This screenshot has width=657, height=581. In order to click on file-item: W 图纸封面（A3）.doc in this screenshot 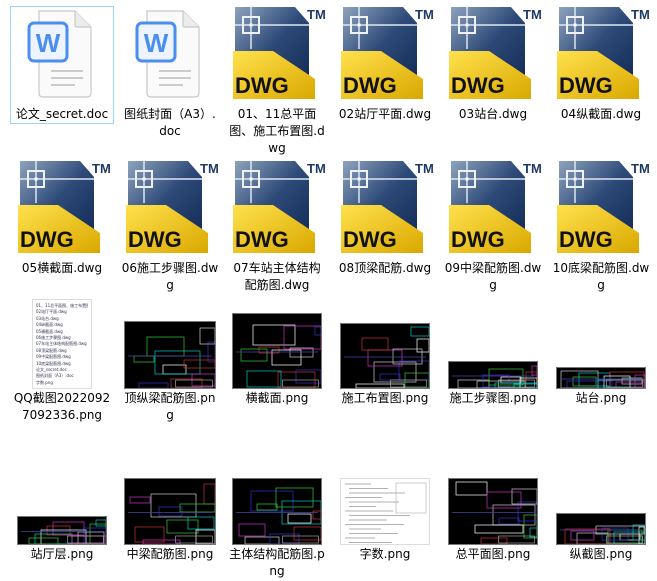, I will do `click(170, 73)`.